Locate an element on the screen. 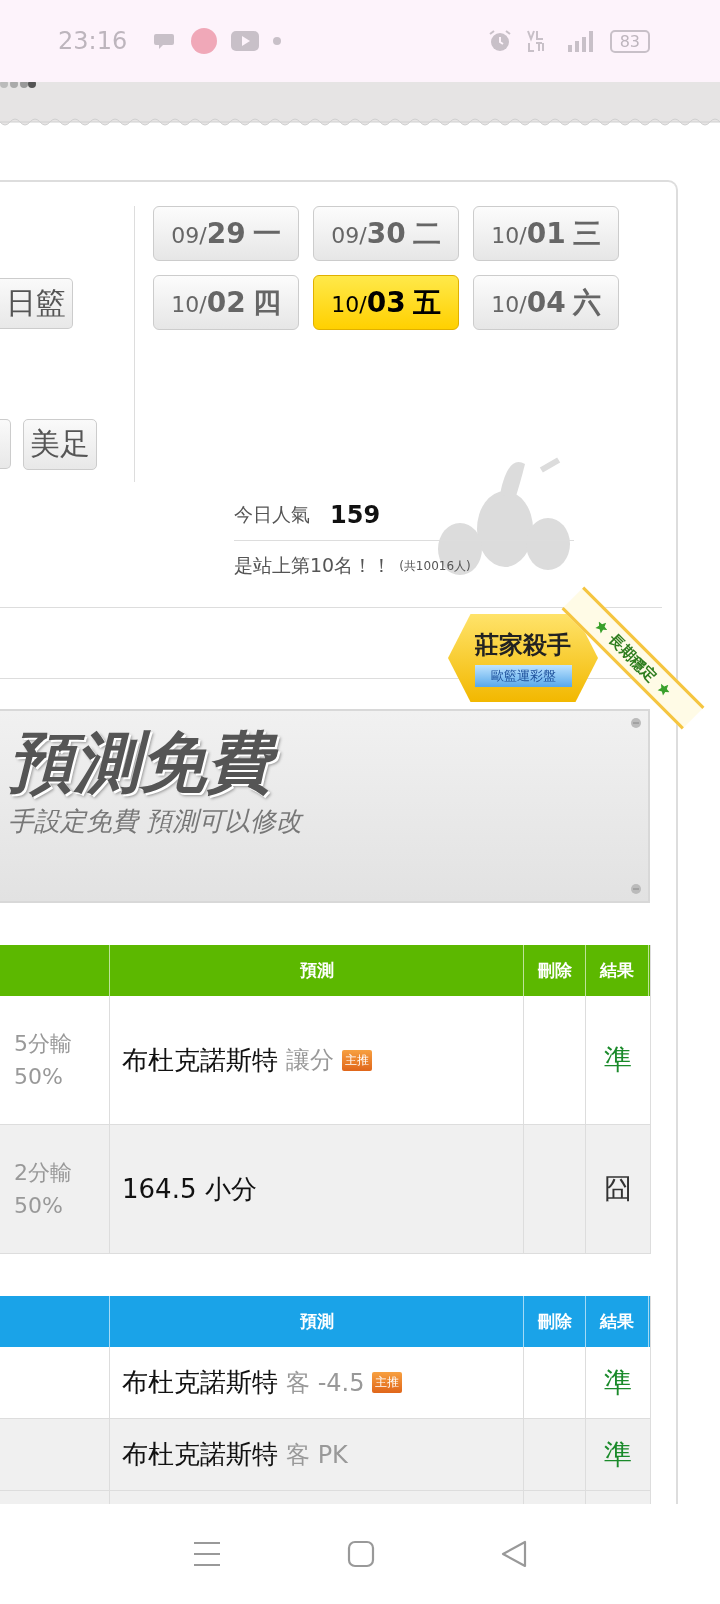 The image size is (720, 1604). ribbon-text: 長期穩定 is located at coordinates (633, 658).